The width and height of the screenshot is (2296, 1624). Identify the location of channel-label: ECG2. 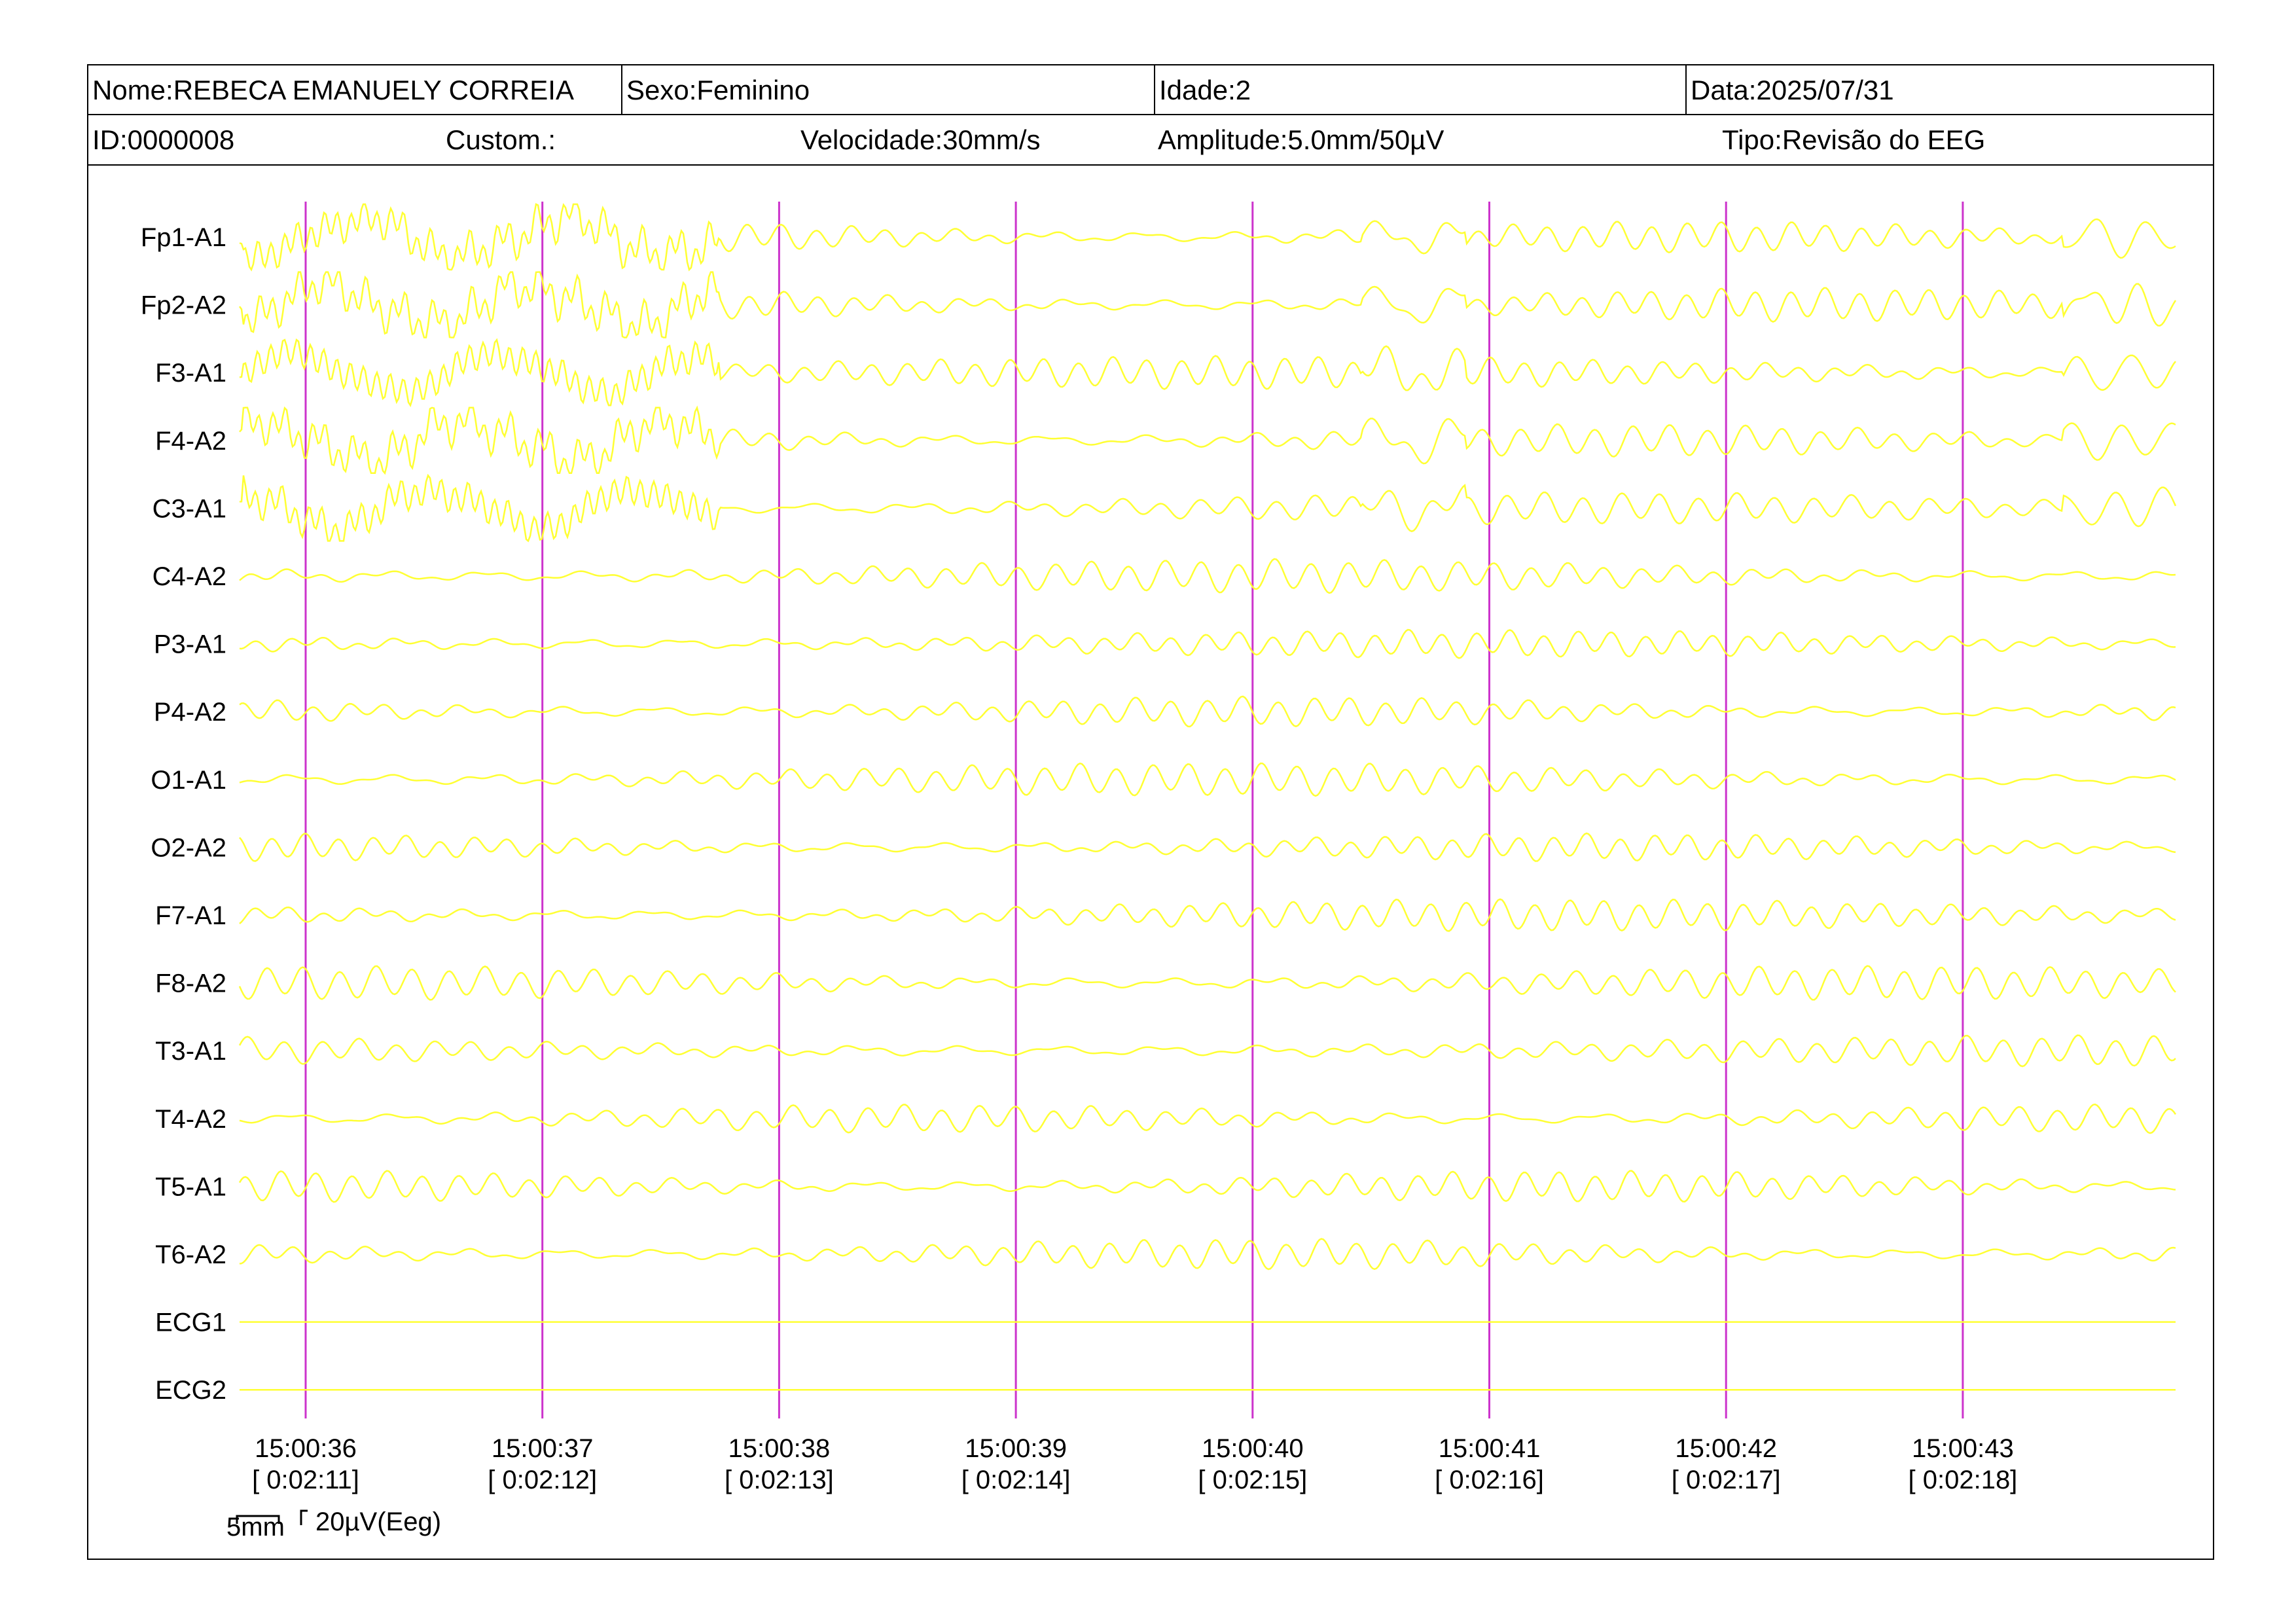
(191, 1390).